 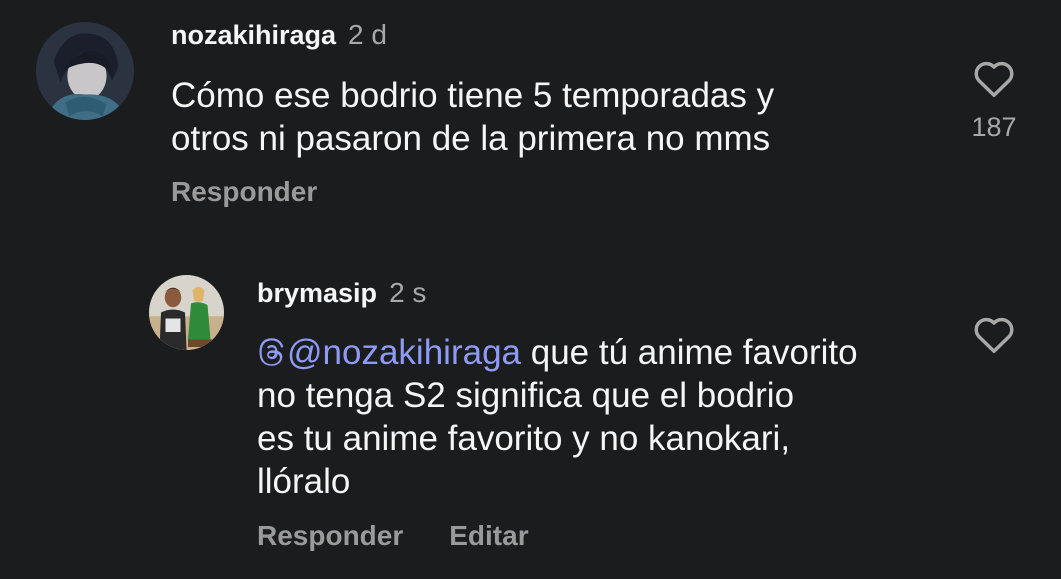 I want to click on comment-header: nozakihiraga 2 d, so click(x=279, y=35).